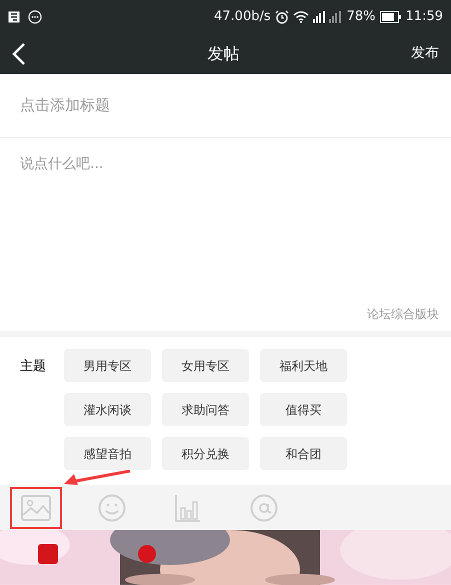 Image resolution: width=451 pixels, height=585 pixels. What do you see at coordinates (97, 478) in the screenshot?
I see `annotation-arrow` at bounding box center [97, 478].